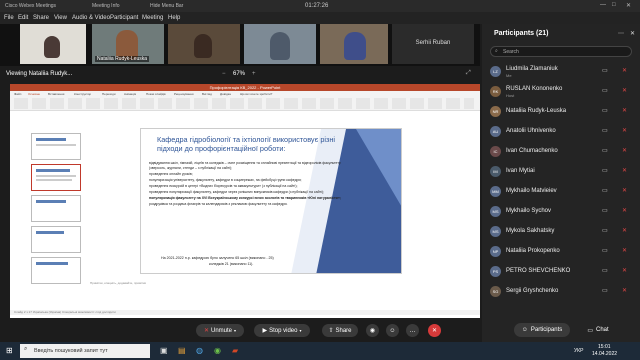 The height and width of the screenshot is (360, 640). Describe the element at coordinates (41, 18) in the screenshot. I see `menu-share: Share` at that location.